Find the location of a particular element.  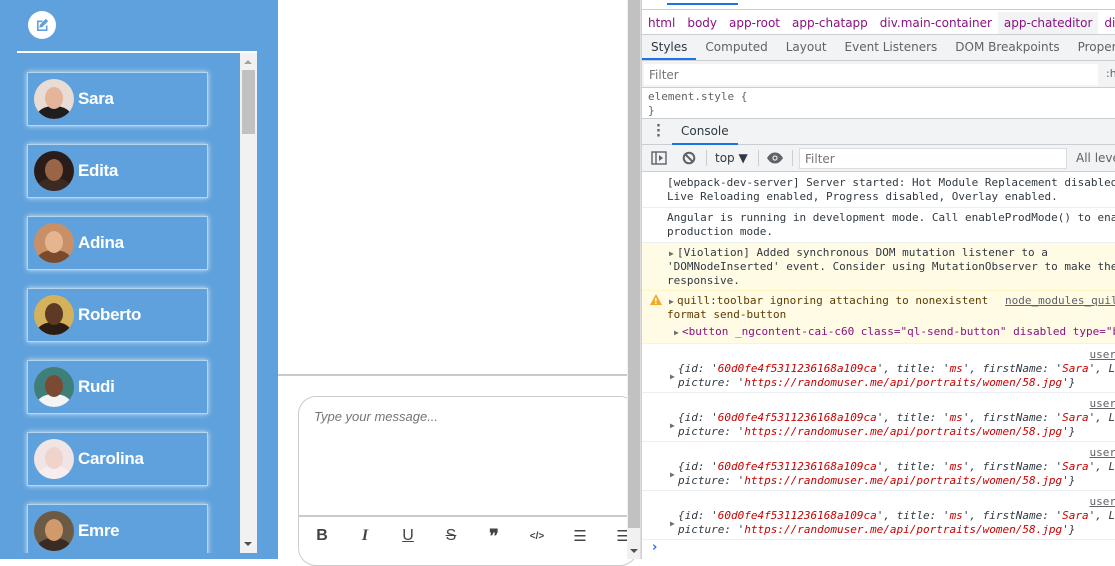

underline-icon: U is located at coordinates (408, 536).